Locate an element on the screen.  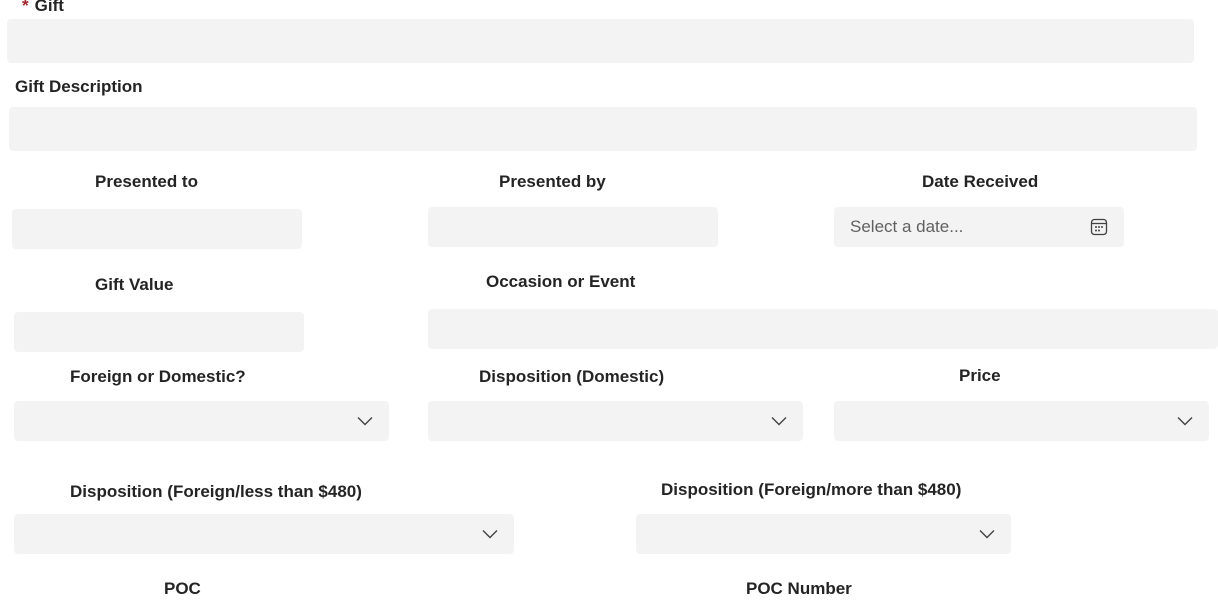
foreign-or-domestic-dropdown is located at coordinates (201, 421).